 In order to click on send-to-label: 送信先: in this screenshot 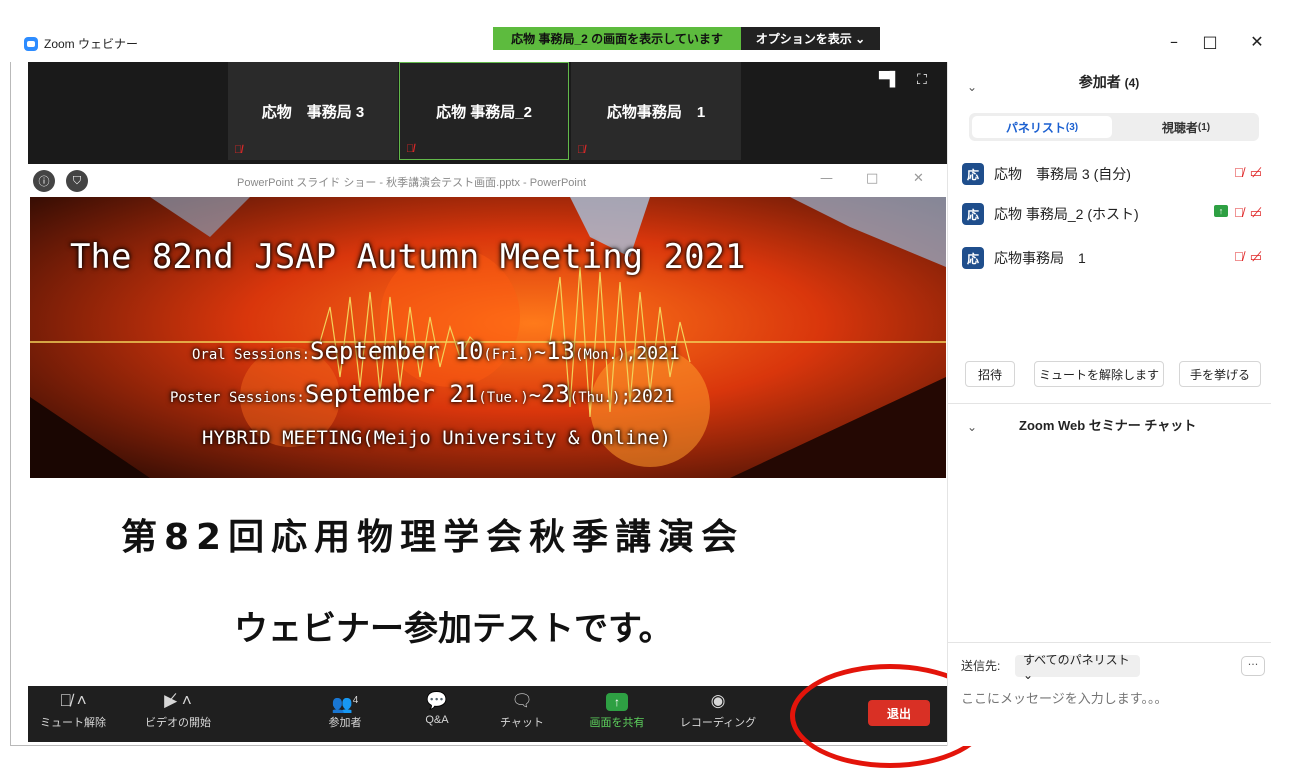, I will do `click(981, 666)`.